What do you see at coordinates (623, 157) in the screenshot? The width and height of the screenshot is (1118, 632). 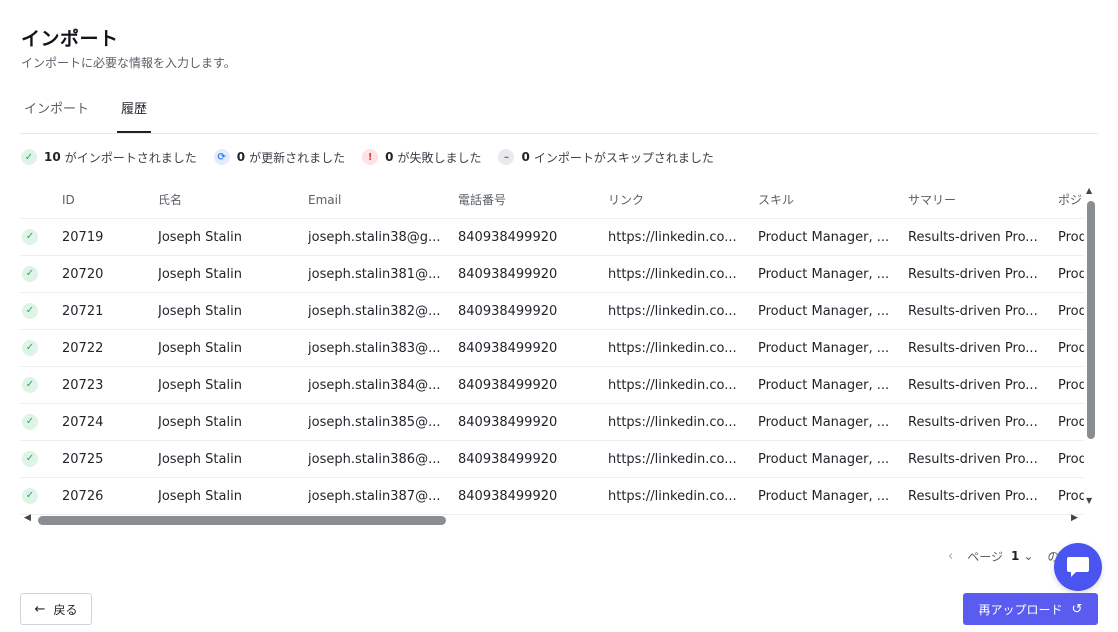 I see `stat-skipped-label: インポートがスキップされました` at bounding box center [623, 157].